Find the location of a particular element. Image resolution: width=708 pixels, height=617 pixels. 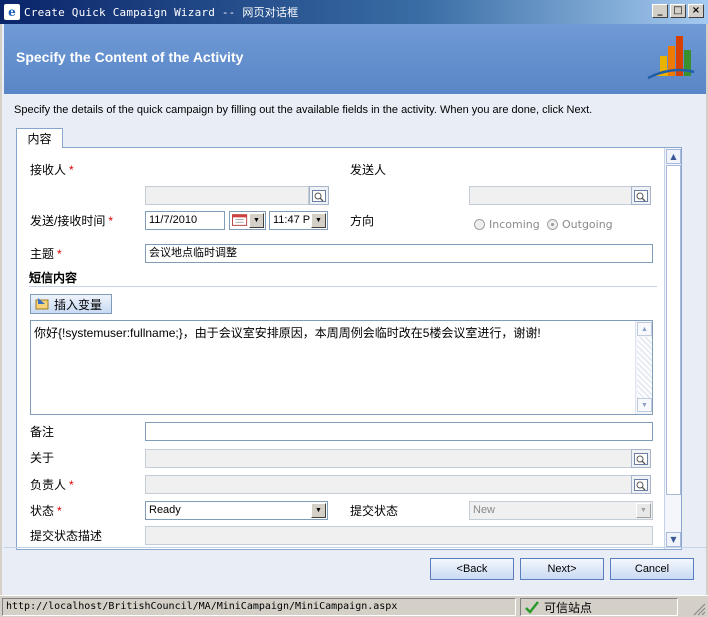

section-title-message: 短信内容 is located at coordinates (53, 278).